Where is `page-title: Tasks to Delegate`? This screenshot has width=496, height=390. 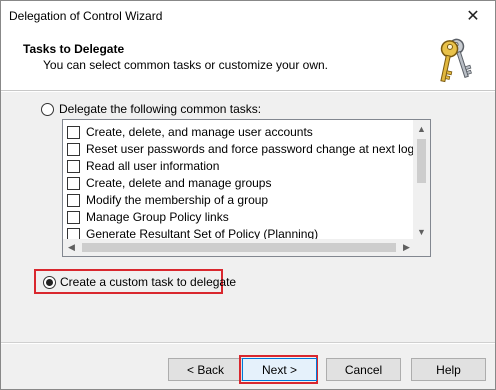
page-title: Tasks to Delegate is located at coordinates (74, 49).